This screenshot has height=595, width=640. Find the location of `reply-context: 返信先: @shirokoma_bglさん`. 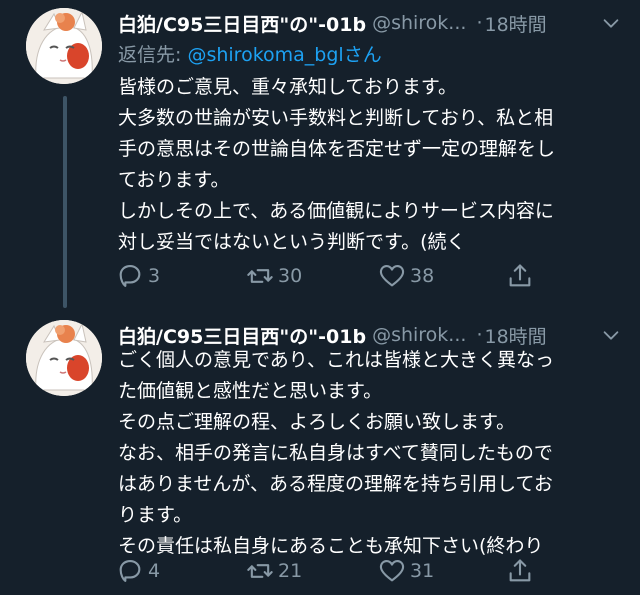

reply-context: 返信先: @shirokoma_bglさん is located at coordinates (250, 53).